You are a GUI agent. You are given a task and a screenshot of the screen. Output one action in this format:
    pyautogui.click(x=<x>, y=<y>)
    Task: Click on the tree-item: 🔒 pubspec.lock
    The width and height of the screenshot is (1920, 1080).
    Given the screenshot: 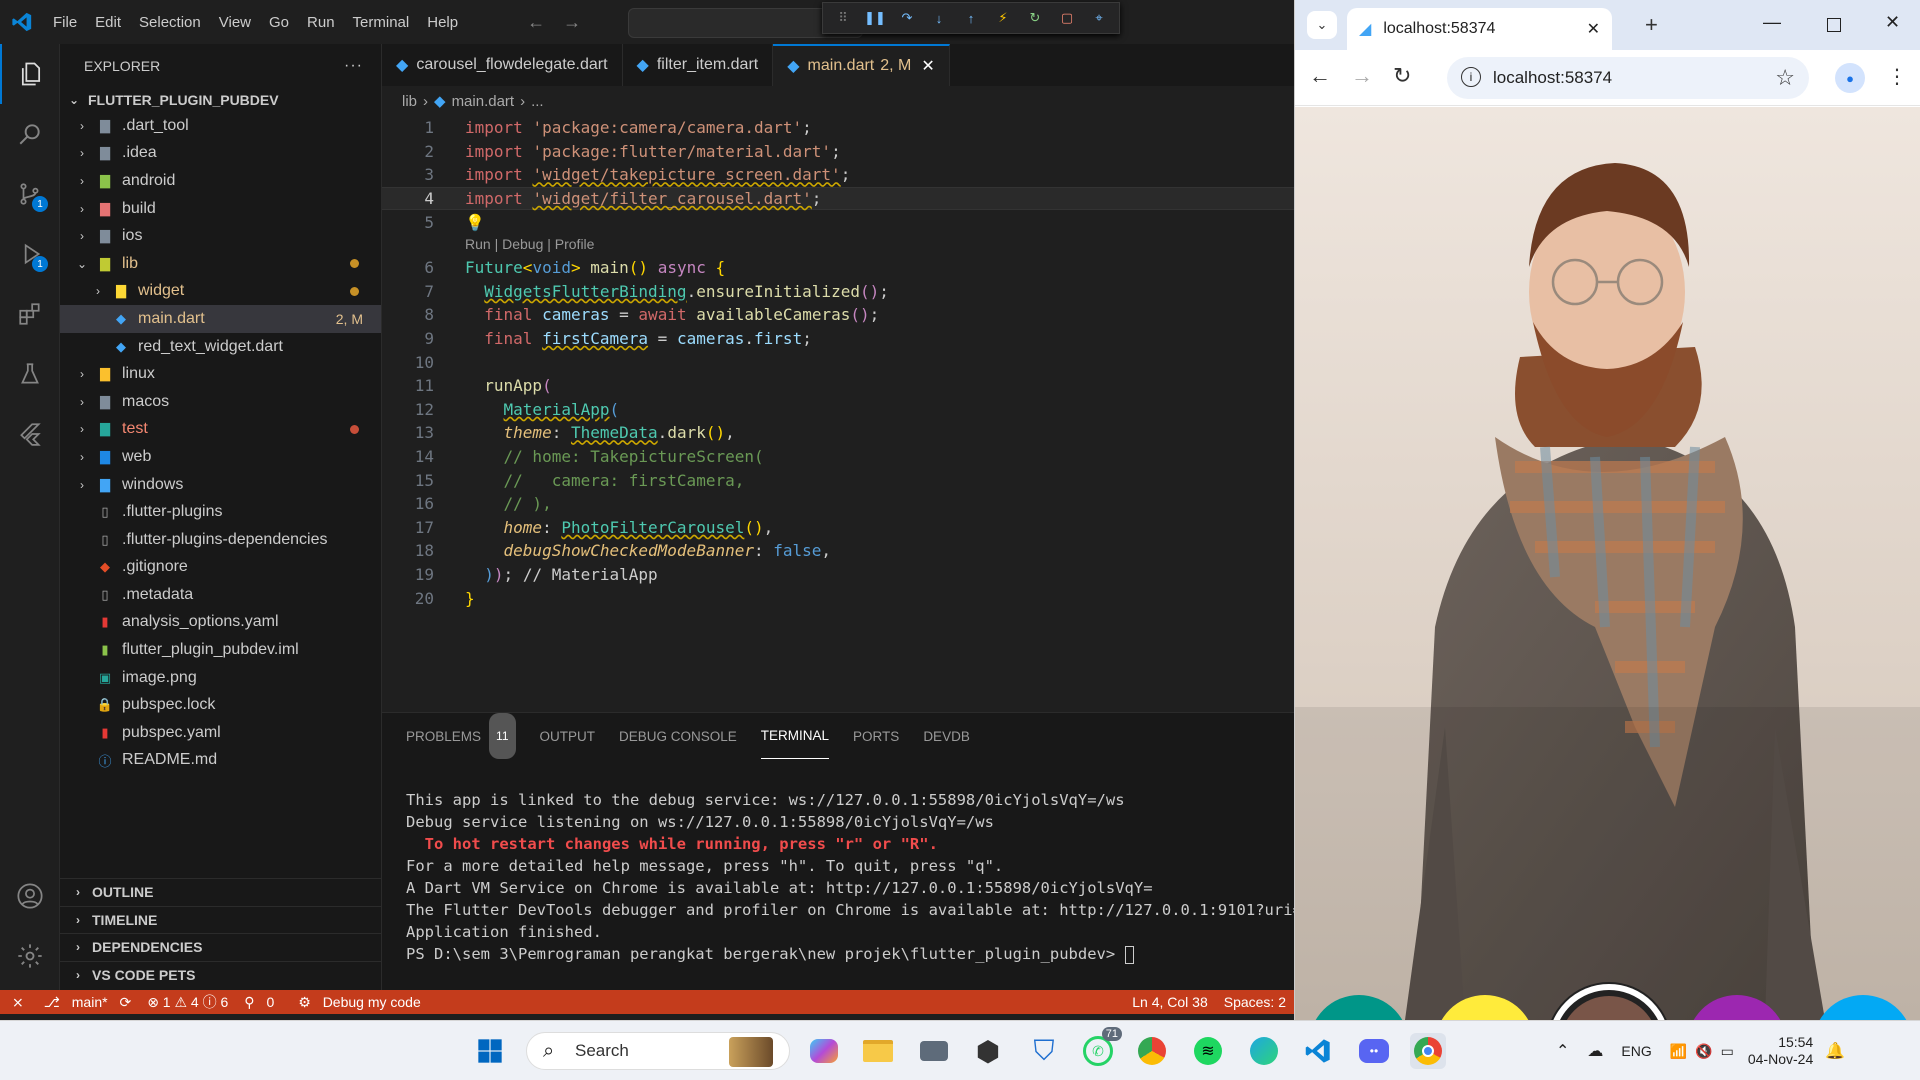 What is the action you would take?
    pyautogui.click(x=220, y=705)
    